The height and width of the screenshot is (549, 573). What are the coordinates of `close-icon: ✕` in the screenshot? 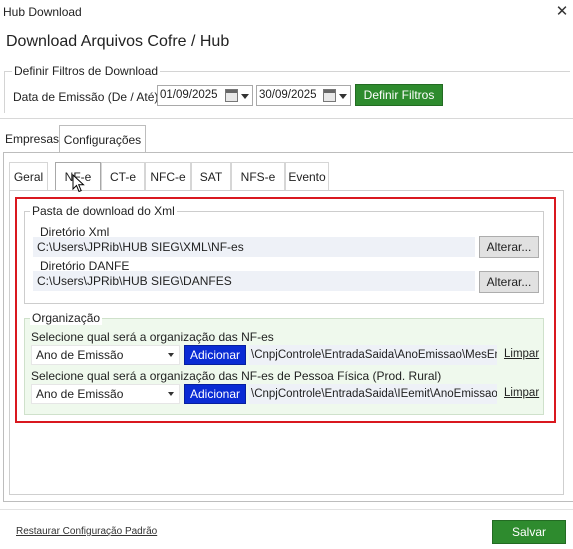 It's located at (562, 12).